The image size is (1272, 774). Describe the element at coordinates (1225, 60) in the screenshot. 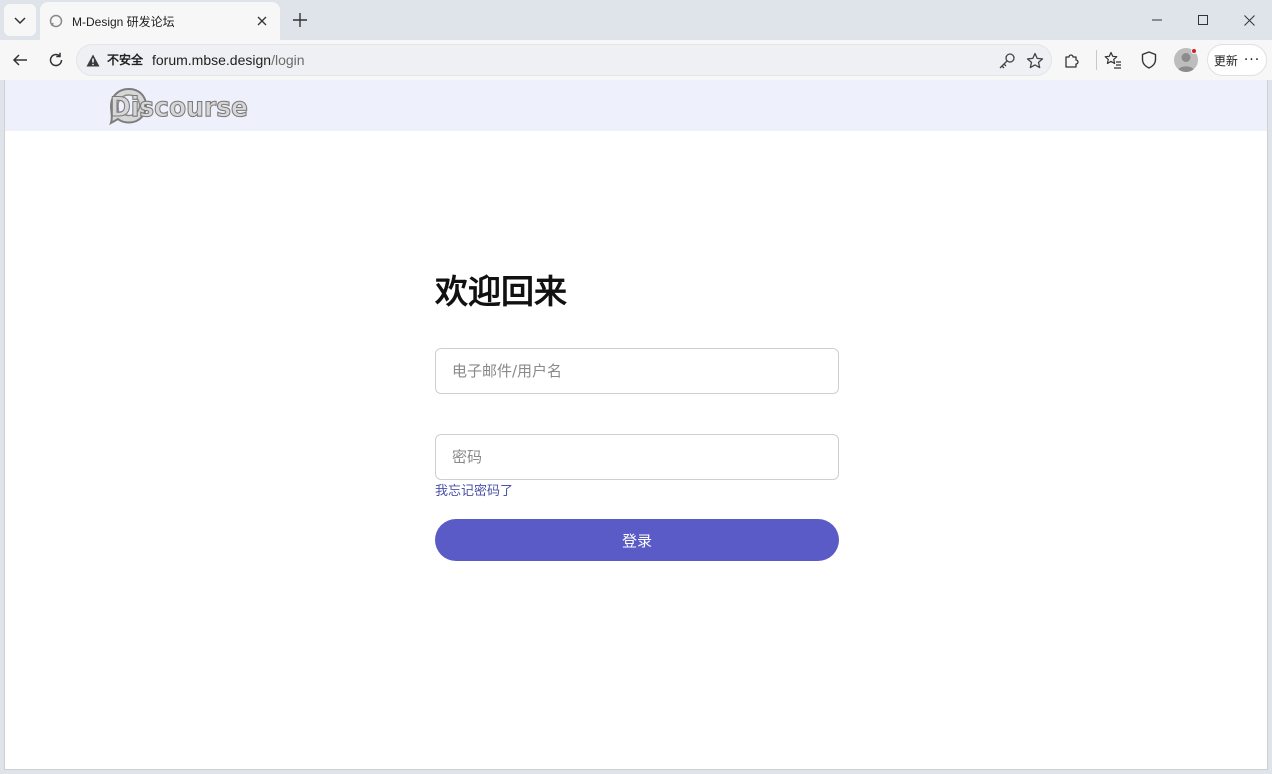

I see `update-label: 更新` at that location.